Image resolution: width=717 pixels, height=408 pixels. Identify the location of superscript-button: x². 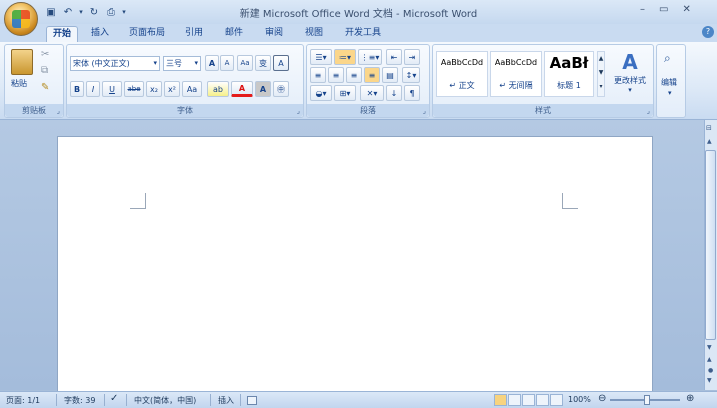
(172, 89).